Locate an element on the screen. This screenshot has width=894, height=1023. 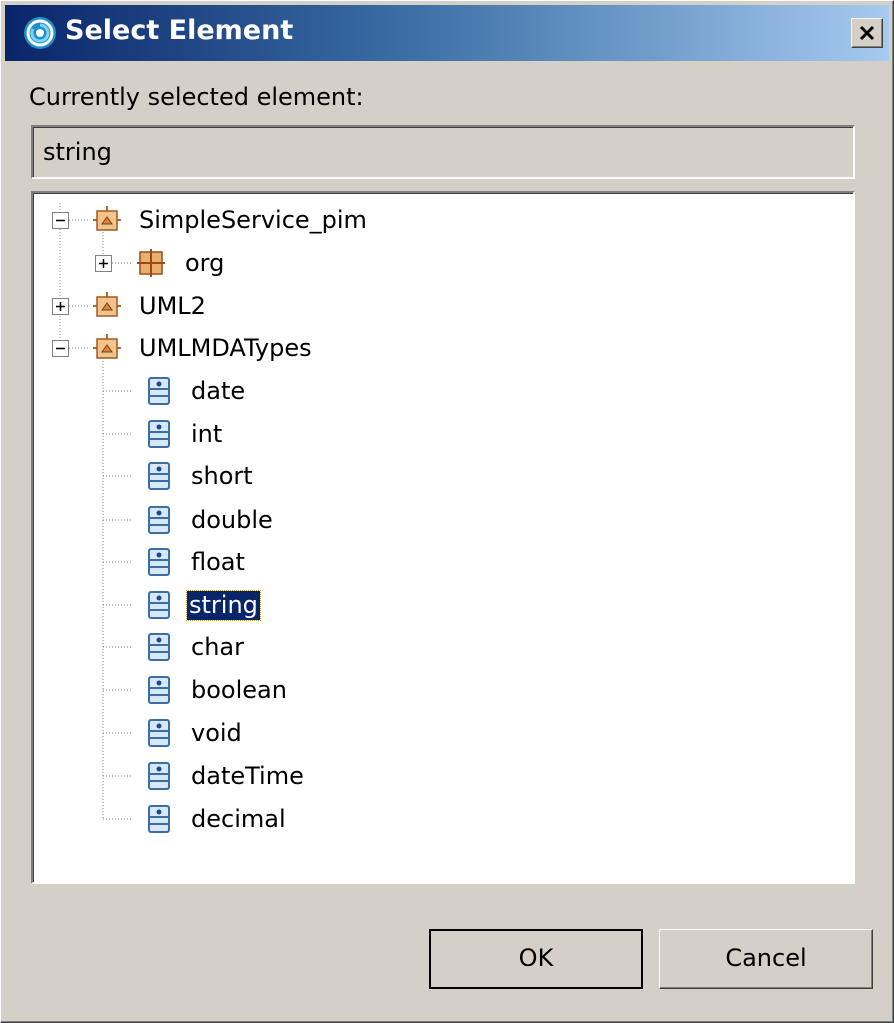
tree-node-string: string is located at coordinates (183, 606).